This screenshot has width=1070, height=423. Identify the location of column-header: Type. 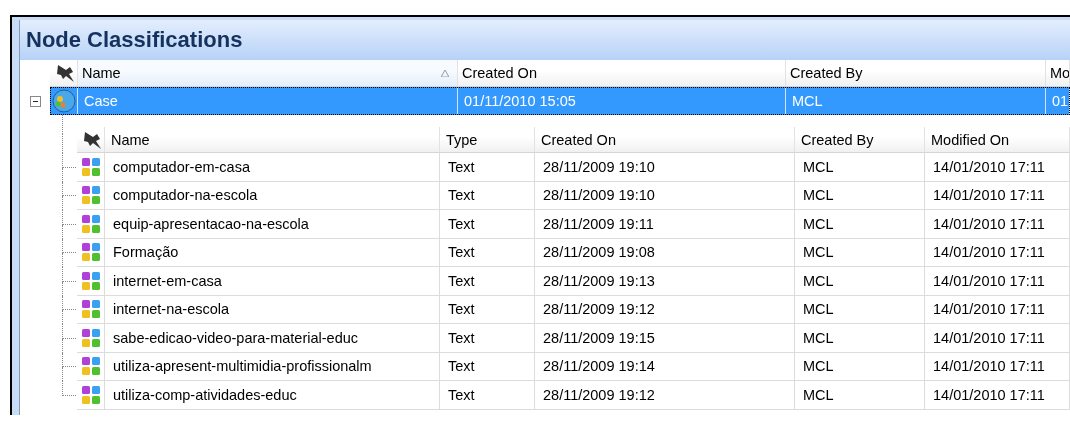
(487, 140).